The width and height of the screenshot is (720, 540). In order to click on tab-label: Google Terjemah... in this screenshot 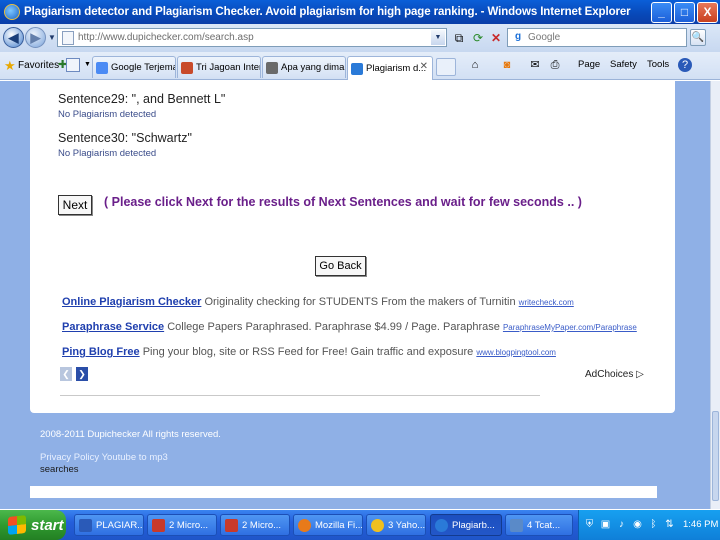, I will do `click(143, 67)`.